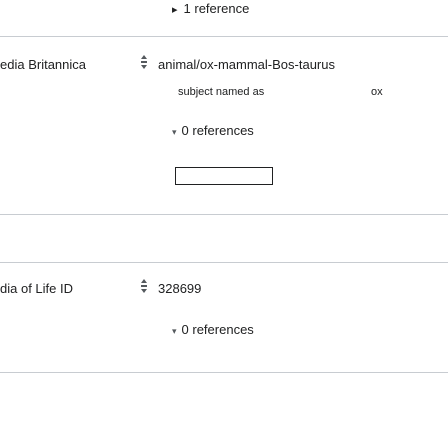  What do you see at coordinates (224, 176) in the screenshot?
I see `reference-input` at bounding box center [224, 176].